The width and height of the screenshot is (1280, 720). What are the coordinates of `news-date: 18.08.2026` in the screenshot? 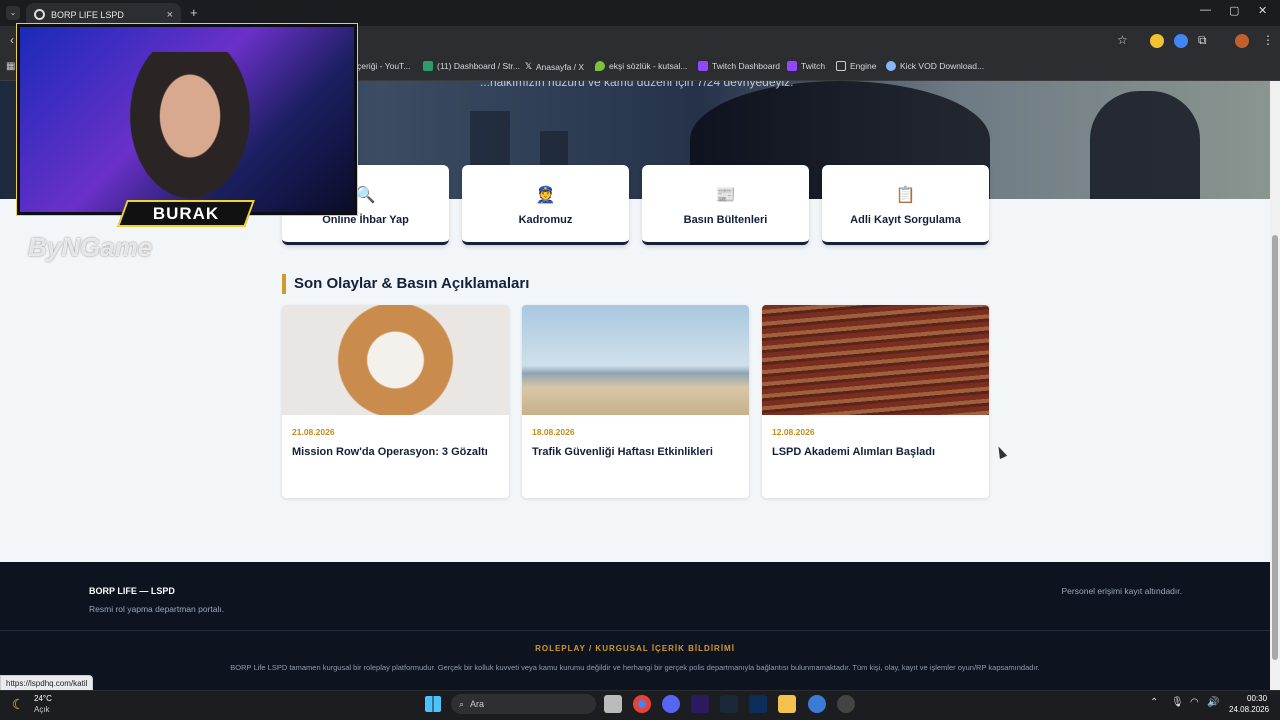 It's located at (553, 432).